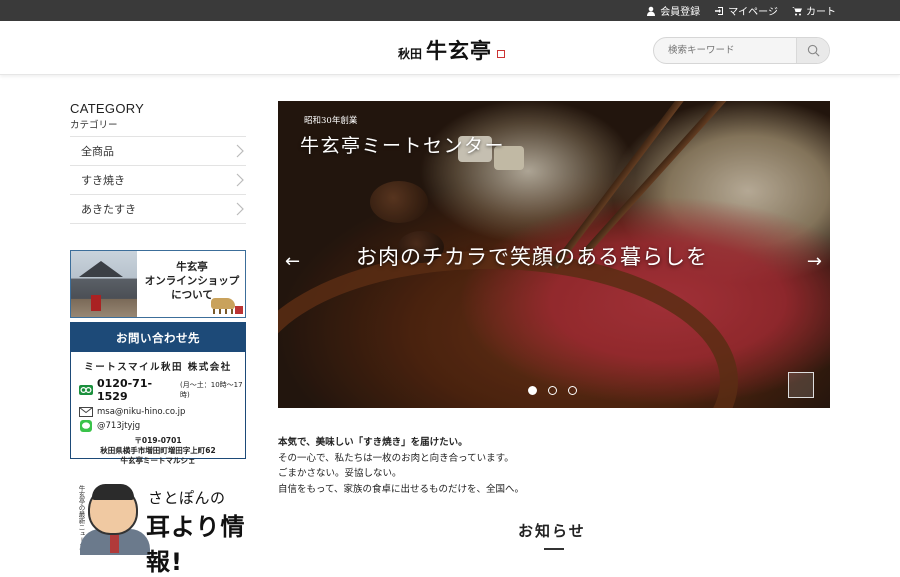  Describe the element at coordinates (135, 390) in the screenshot. I see `contact-tel: 0120-71-1529` at that location.